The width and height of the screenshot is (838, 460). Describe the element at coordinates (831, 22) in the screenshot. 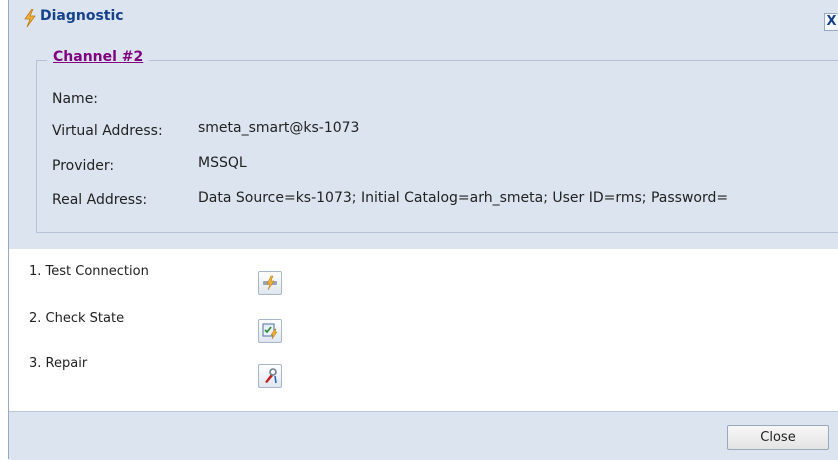

I see `close-icon: X` at that location.